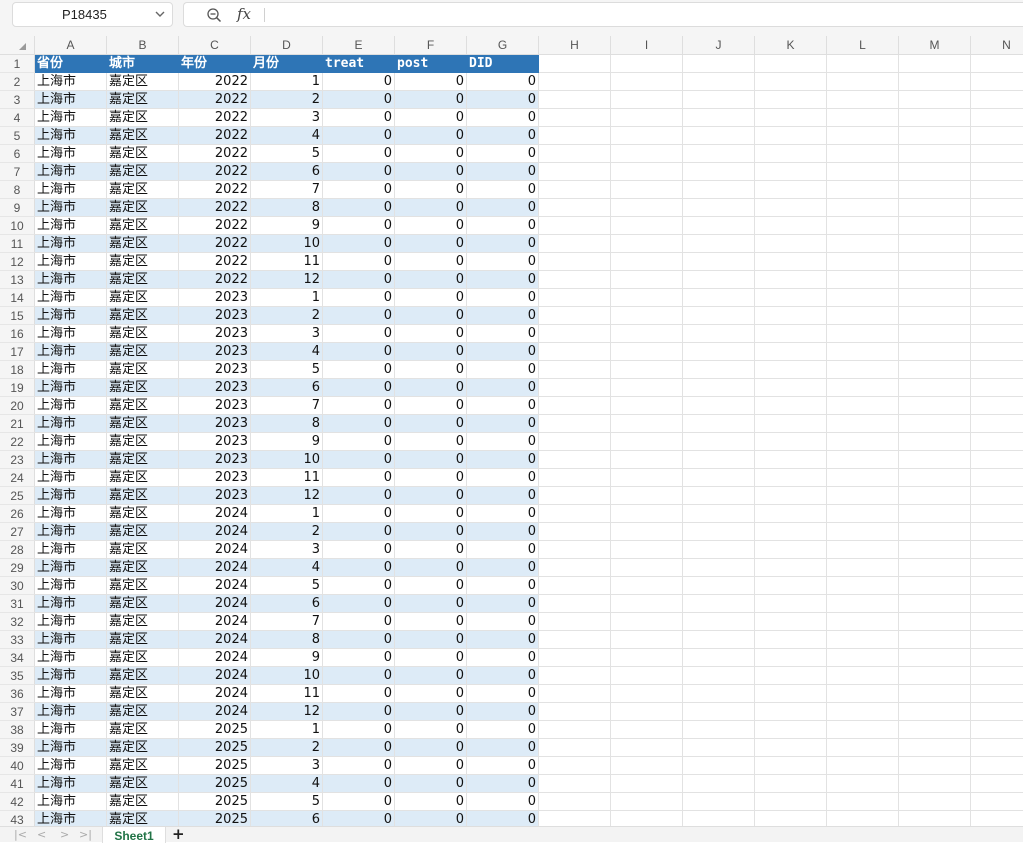  What do you see at coordinates (287, 64) in the screenshot?
I see `header-cell: 月份` at bounding box center [287, 64].